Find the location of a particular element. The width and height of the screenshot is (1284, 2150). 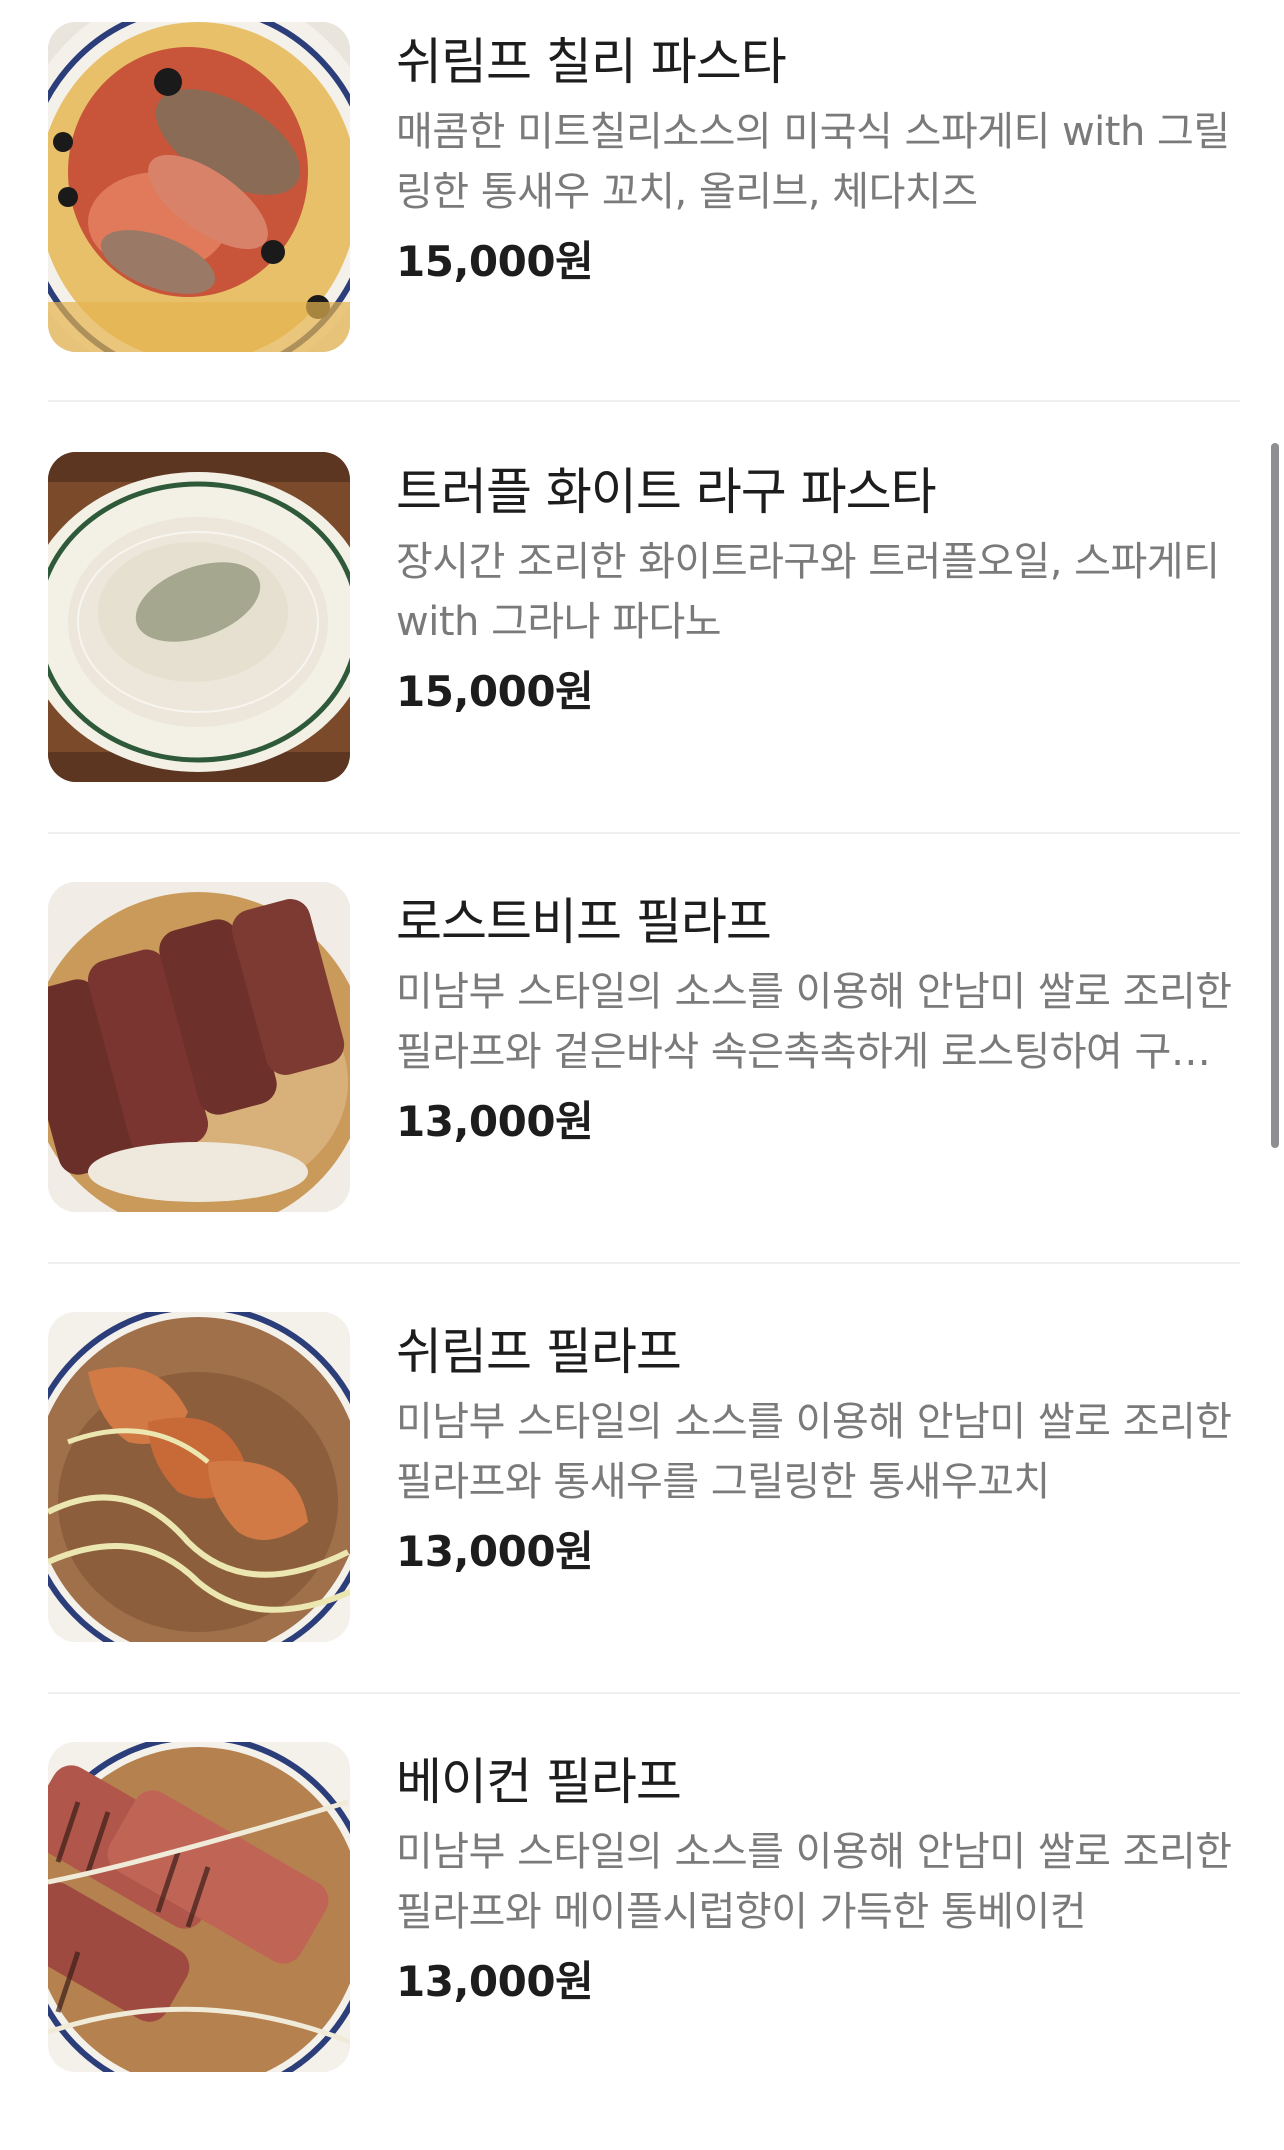

menu-item-name: 쉬림프 필라프 is located at coordinates (539, 1352).